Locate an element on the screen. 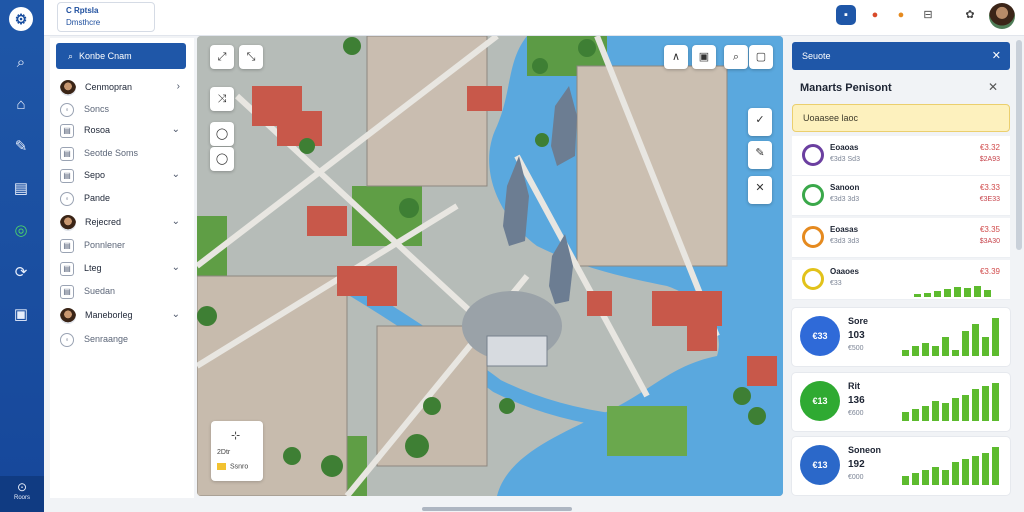 The height and width of the screenshot is (512, 1024). left-panel-item: ◦ Pande is located at coordinates (123, 198).